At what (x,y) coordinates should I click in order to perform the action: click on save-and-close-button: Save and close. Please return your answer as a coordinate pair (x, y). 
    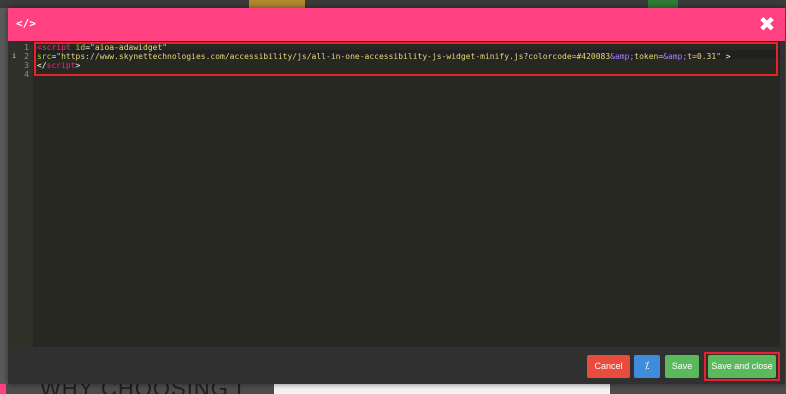
    Looking at the image, I should click on (742, 366).